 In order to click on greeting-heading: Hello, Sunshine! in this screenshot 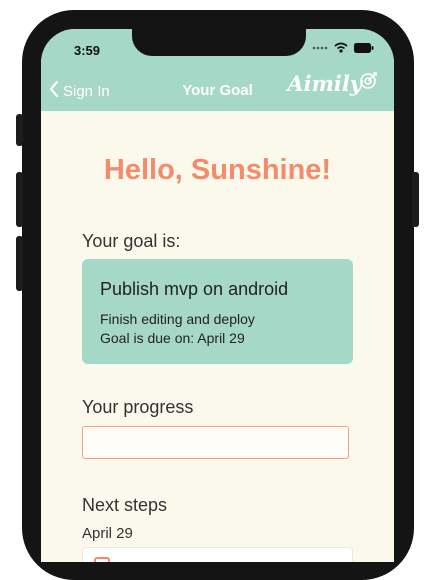, I will do `click(217, 170)`.